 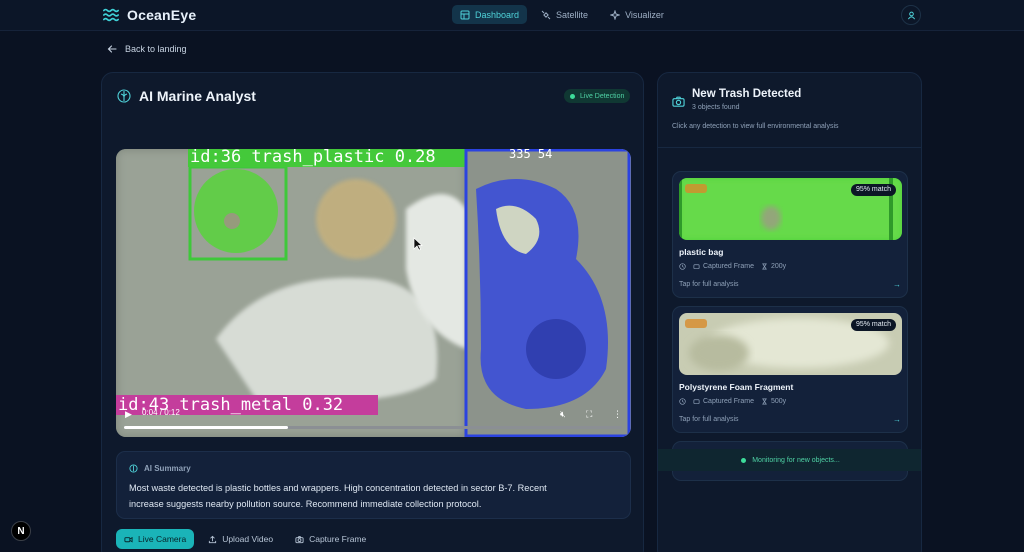 I want to click on detections-count: 3 objects found, so click(x=716, y=107).